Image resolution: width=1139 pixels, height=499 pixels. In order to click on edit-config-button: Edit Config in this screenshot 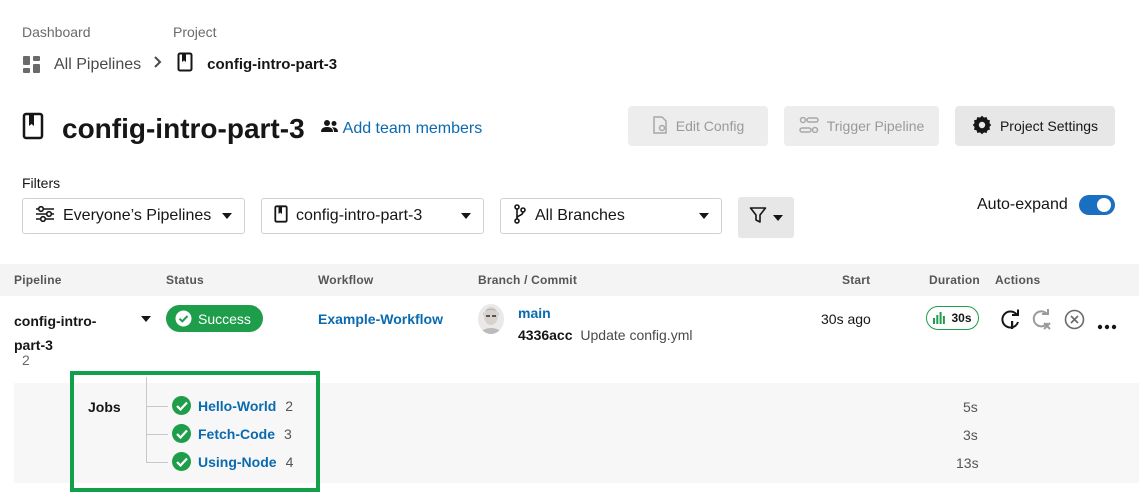, I will do `click(698, 126)`.